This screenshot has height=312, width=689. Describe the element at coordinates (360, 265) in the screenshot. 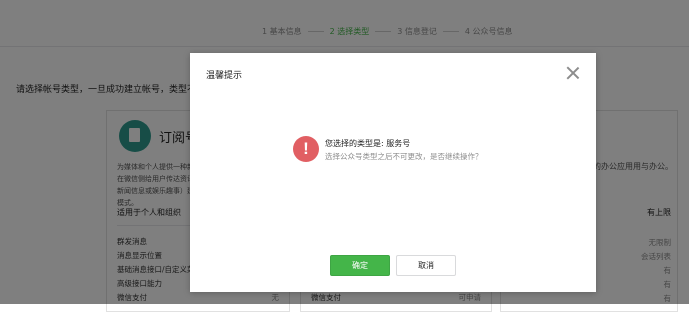

I see `confirm-button: 确定` at that location.